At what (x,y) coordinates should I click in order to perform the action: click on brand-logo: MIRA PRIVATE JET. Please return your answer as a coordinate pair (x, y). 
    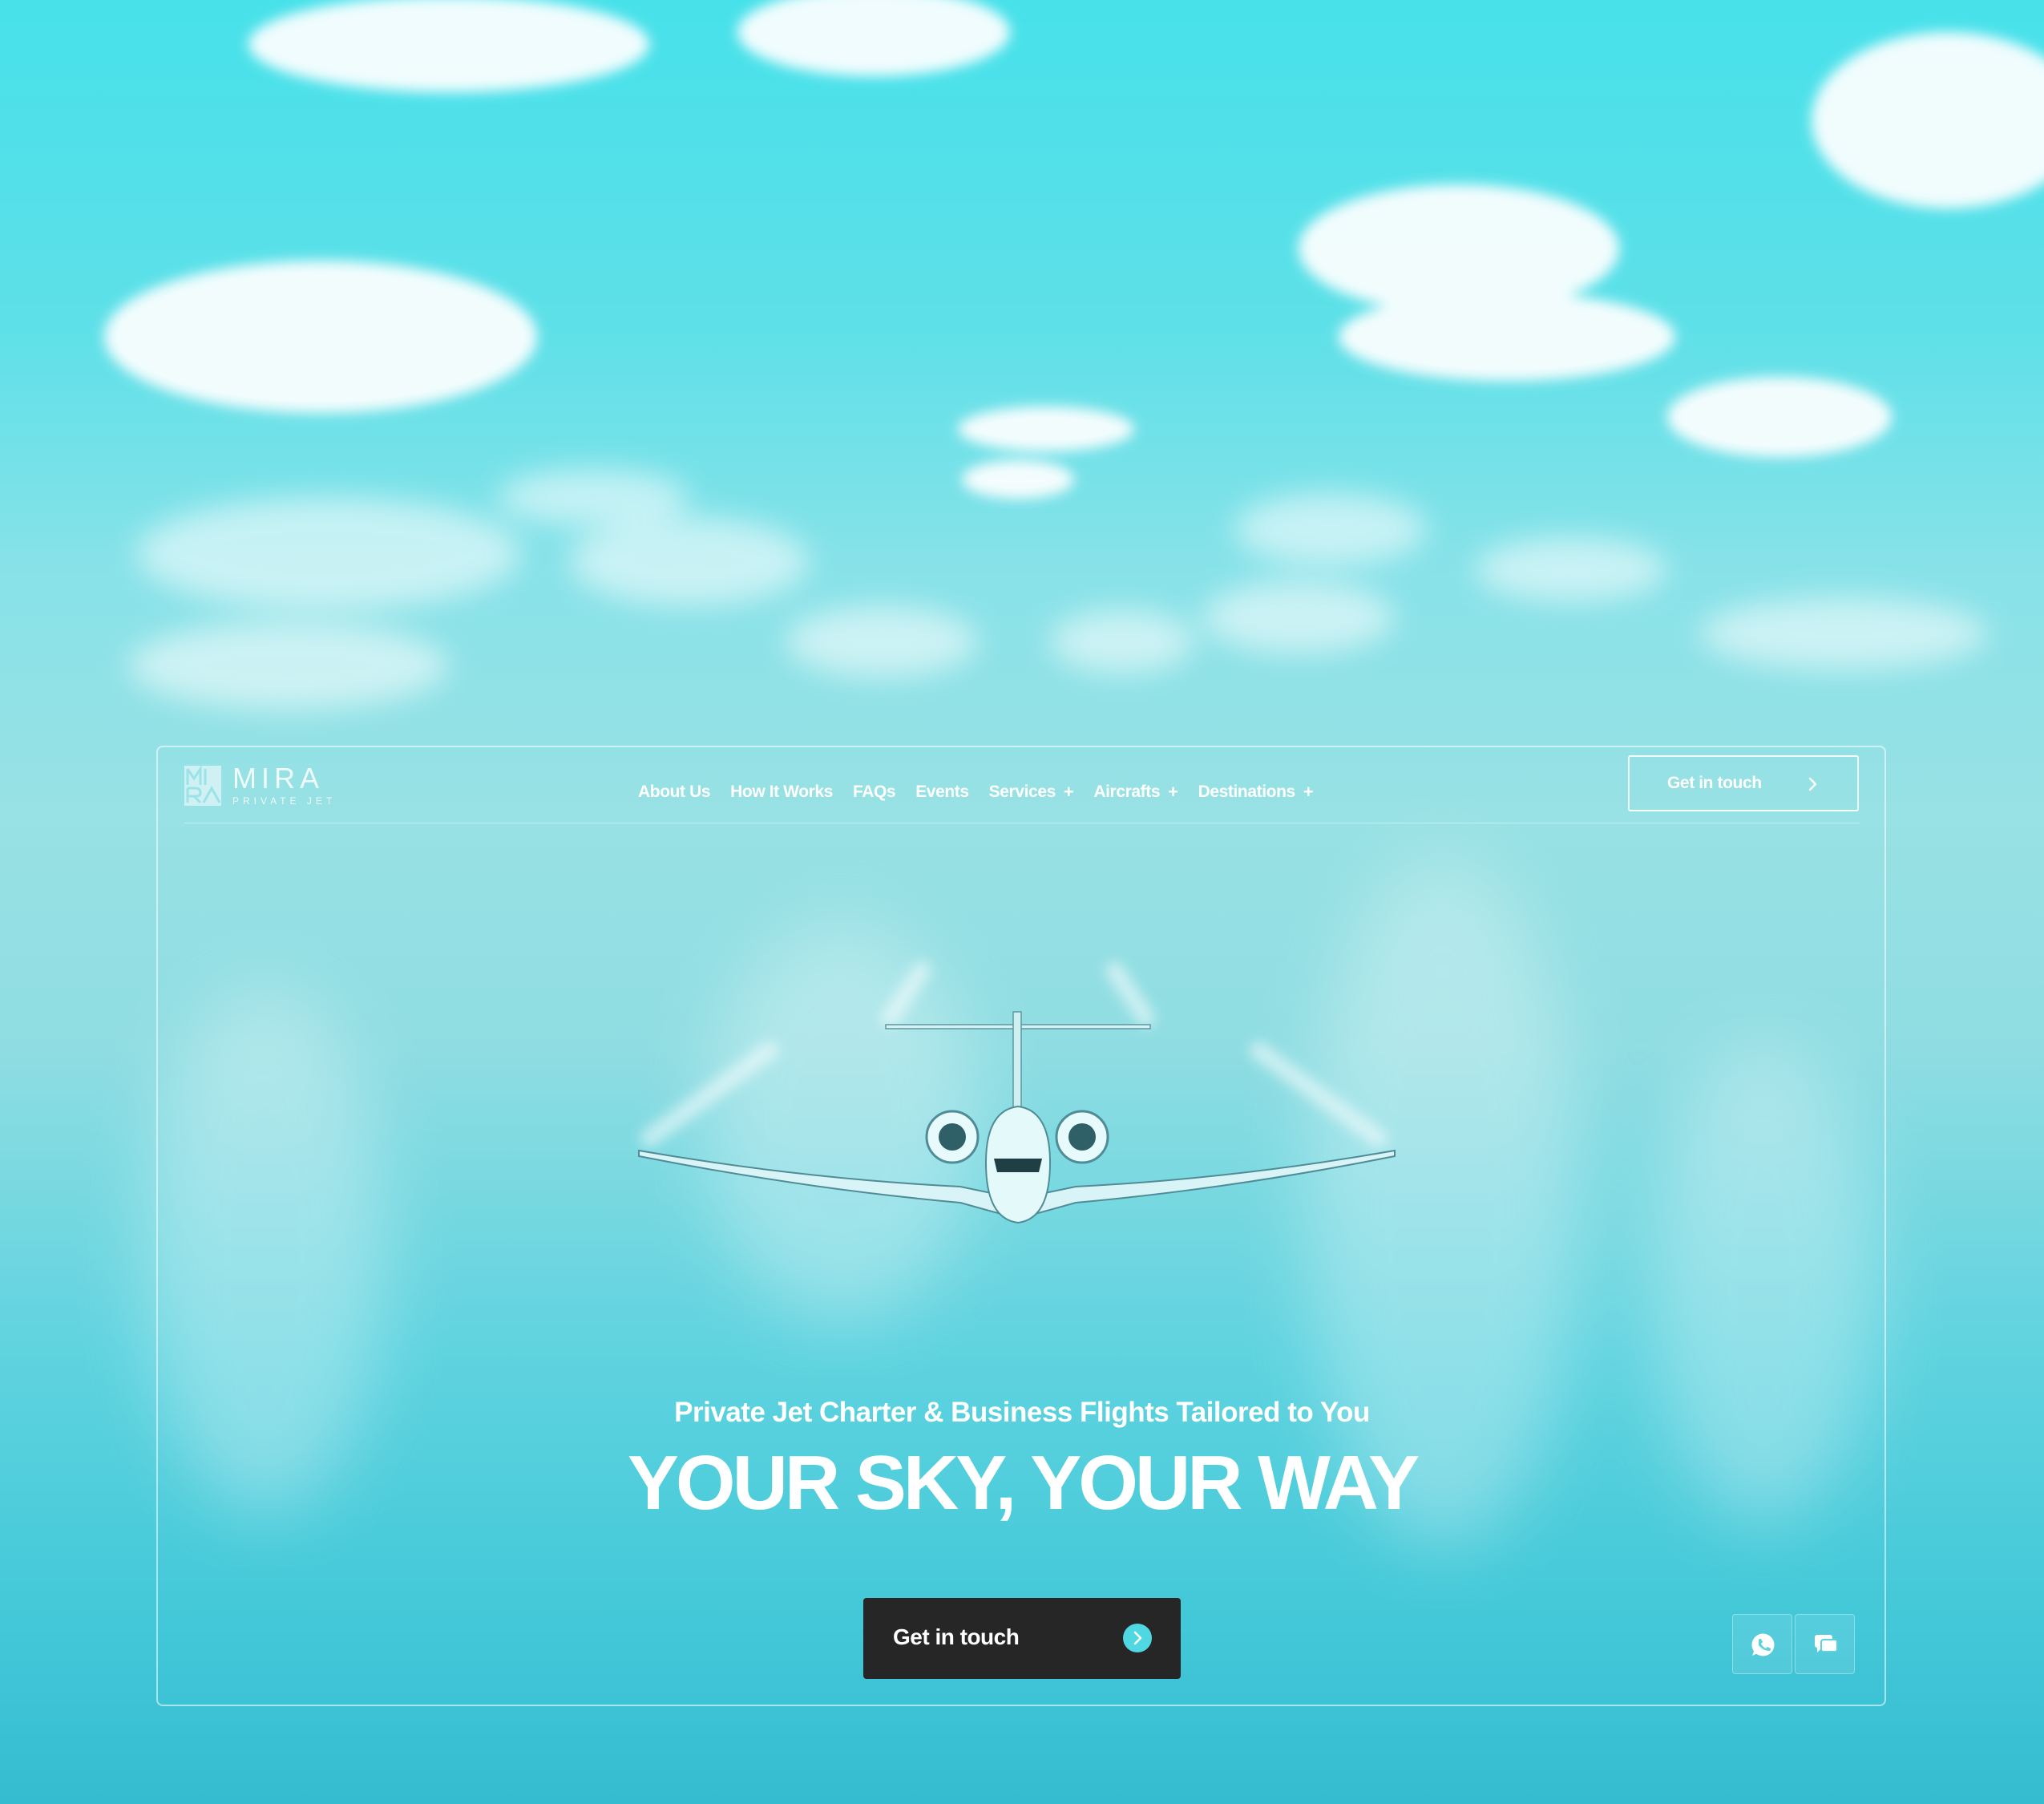
    Looking at the image, I should click on (264, 786).